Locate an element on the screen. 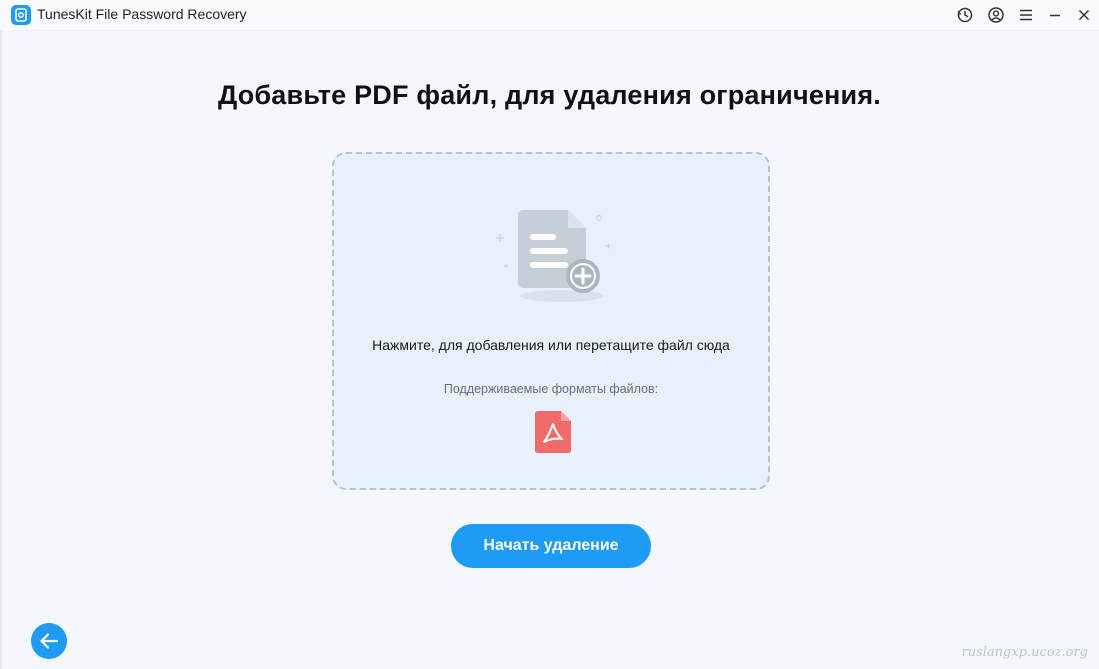 The width and height of the screenshot is (1099, 669). account-icon is located at coordinates (996, 15).